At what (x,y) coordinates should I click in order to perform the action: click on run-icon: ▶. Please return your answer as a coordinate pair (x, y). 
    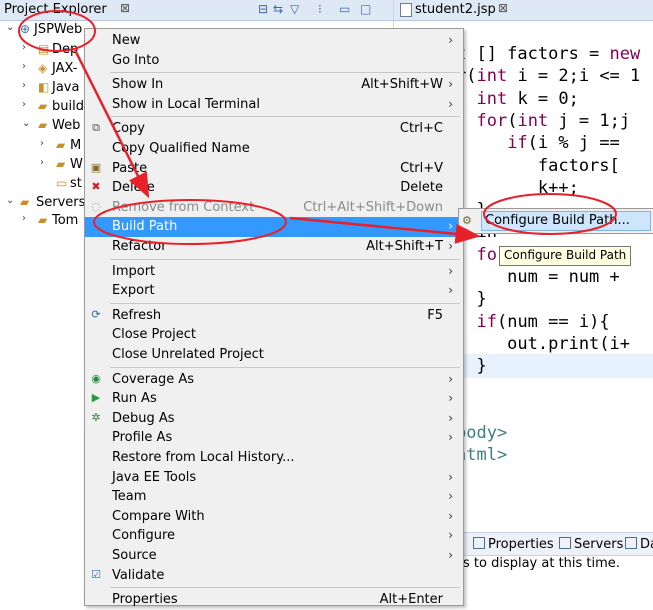
    Looking at the image, I should click on (96, 398).